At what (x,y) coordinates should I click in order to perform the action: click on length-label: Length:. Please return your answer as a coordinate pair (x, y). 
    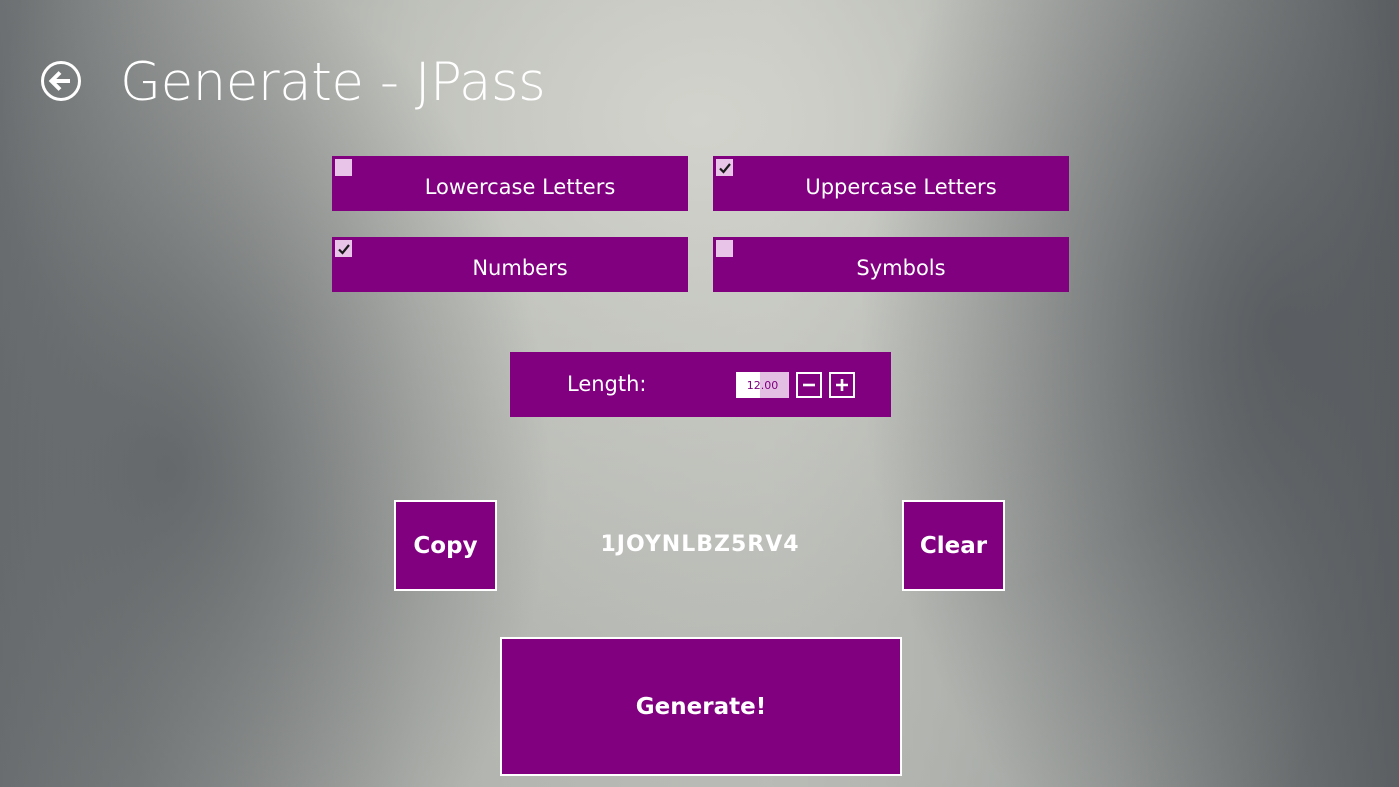
    Looking at the image, I should click on (607, 384).